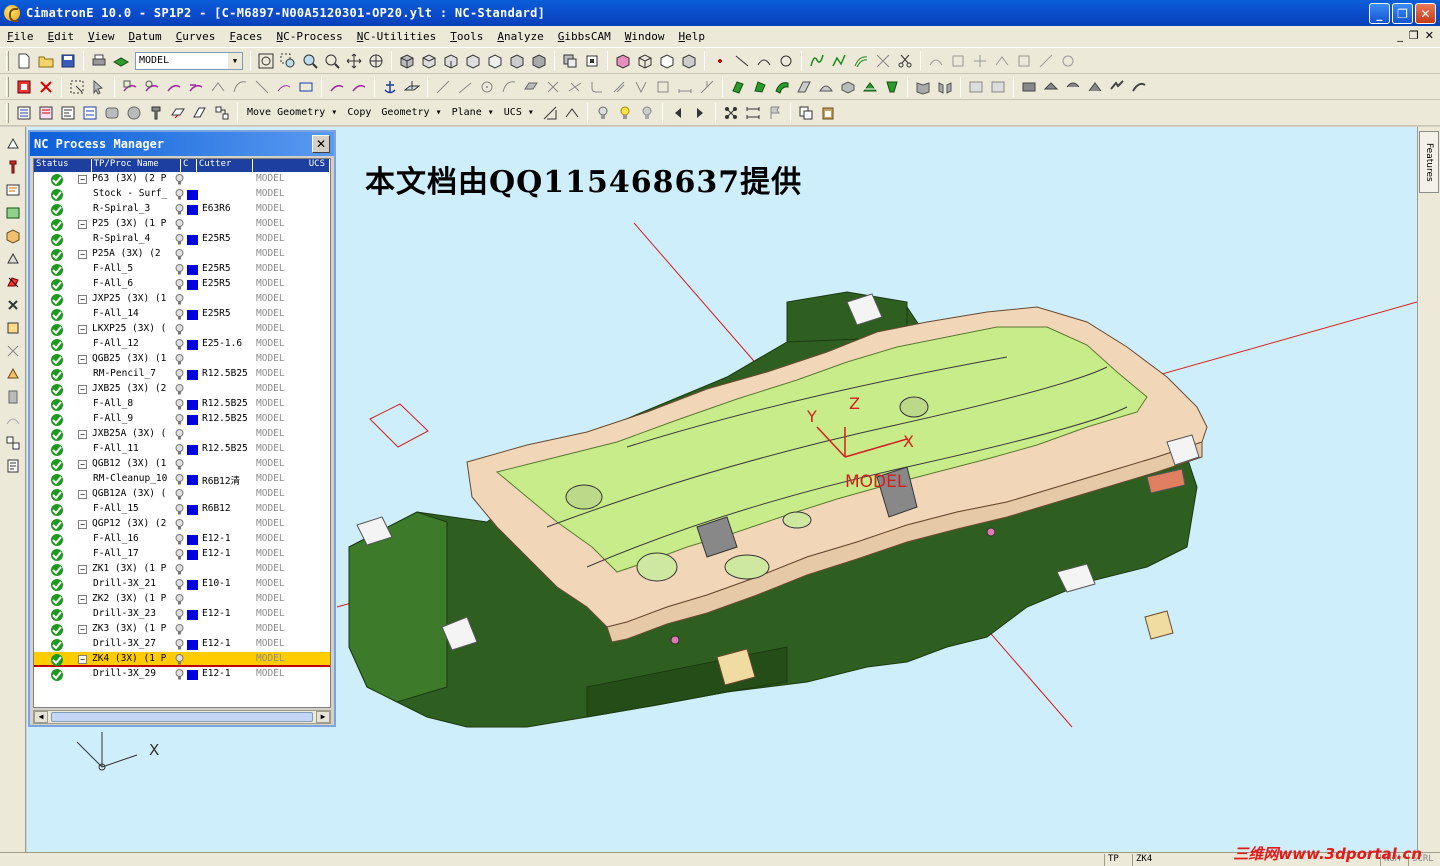  Describe the element at coordinates (12, 13) in the screenshot. I see `cimatron-app-icon` at that location.